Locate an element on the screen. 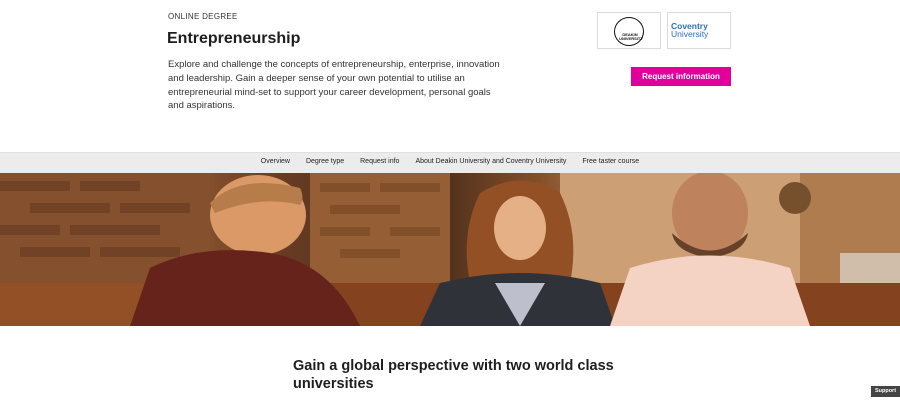 The height and width of the screenshot is (400, 900). degree-type-eyebrow: ONLINE DEGREE is located at coordinates (203, 16).